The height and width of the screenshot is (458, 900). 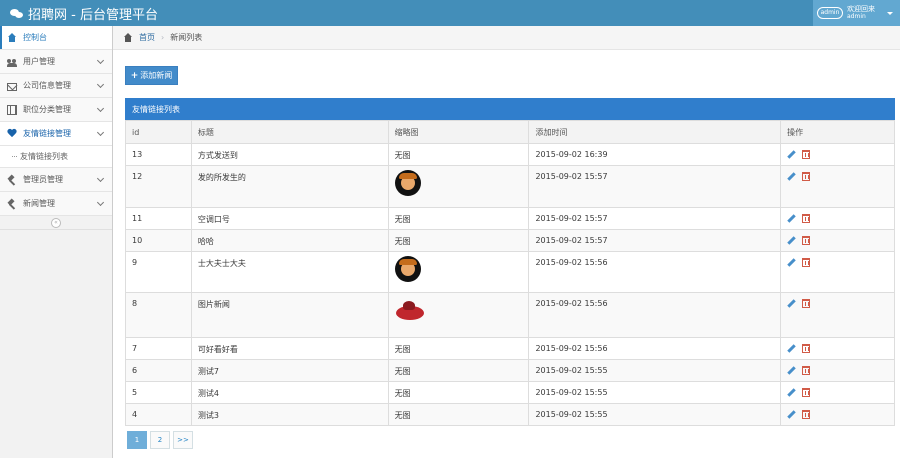 I want to click on cell-title: 图片新闻, so click(x=289, y=315).